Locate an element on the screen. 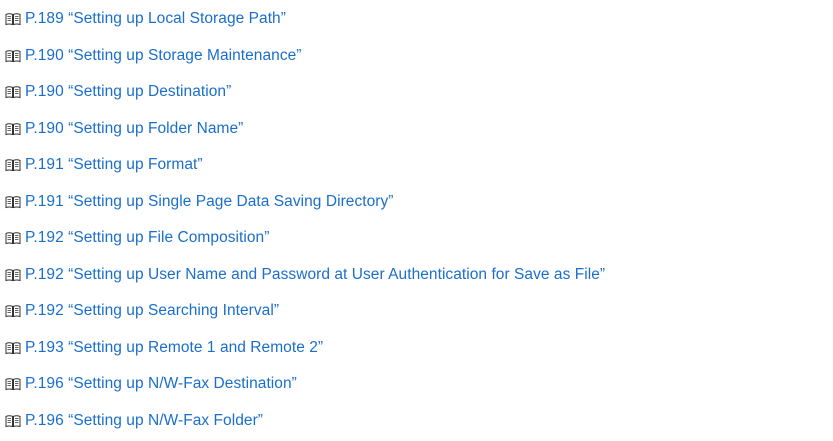  reference-link: P.193 “Setting up Remote 1 and Remote 2” is located at coordinates (174, 348).